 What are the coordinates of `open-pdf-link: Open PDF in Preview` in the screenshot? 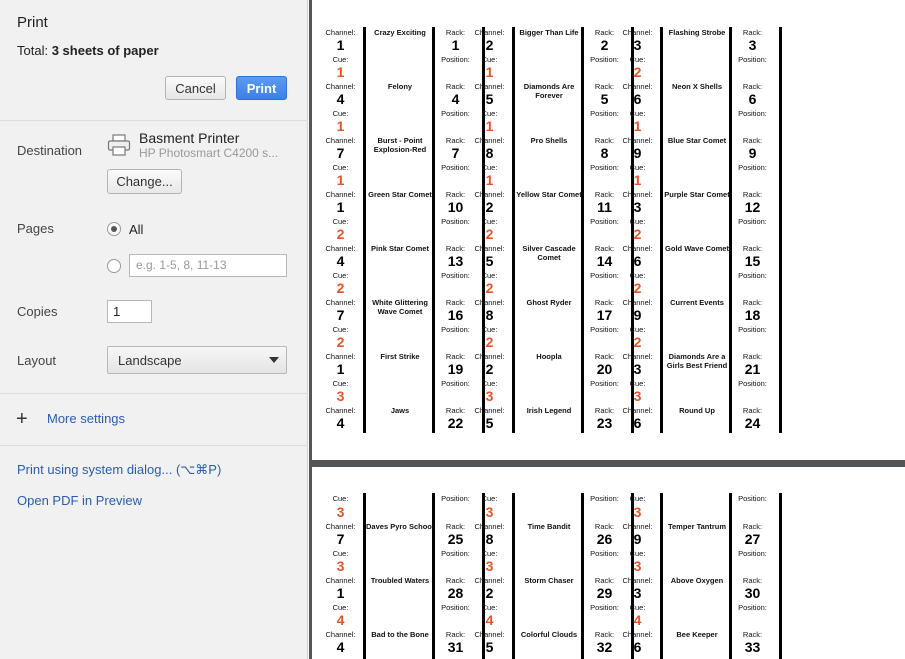 It's located at (79, 500).